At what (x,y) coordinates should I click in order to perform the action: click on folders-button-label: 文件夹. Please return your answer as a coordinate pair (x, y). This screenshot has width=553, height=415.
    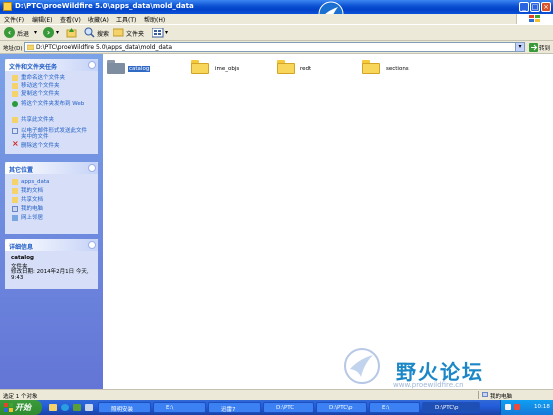
    Looking at the image, I should click on (135, 33).